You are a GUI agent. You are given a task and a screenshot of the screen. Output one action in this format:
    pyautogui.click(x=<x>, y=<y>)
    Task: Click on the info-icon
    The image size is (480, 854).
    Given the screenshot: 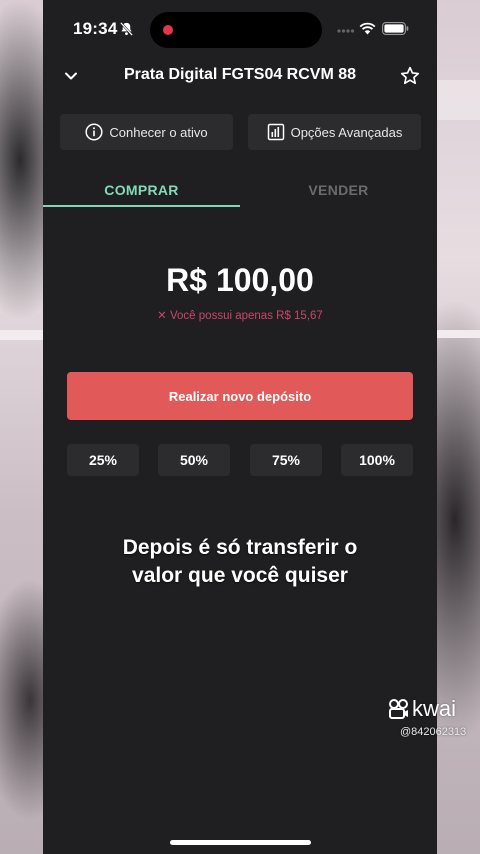 What is the action you would take?
    pyautogui.click(x=94, y=132)
    